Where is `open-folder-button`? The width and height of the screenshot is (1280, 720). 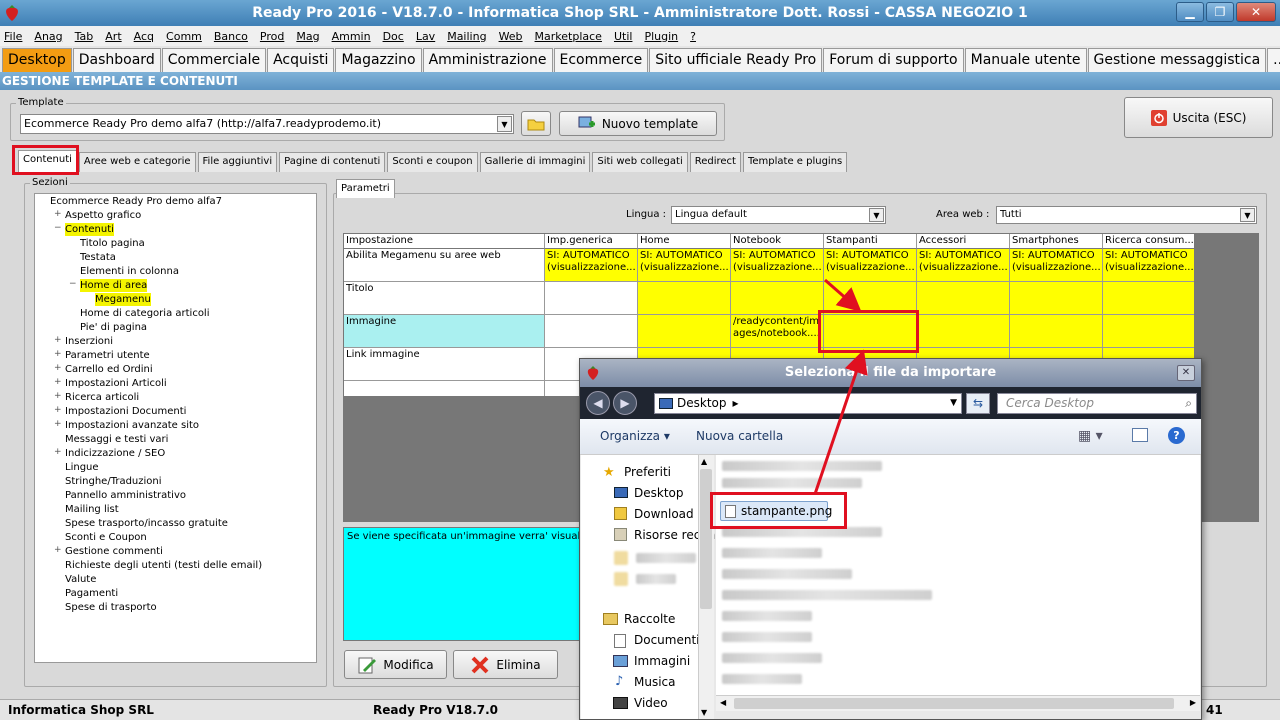
open-folder-button is located at coordinates (536, 123).